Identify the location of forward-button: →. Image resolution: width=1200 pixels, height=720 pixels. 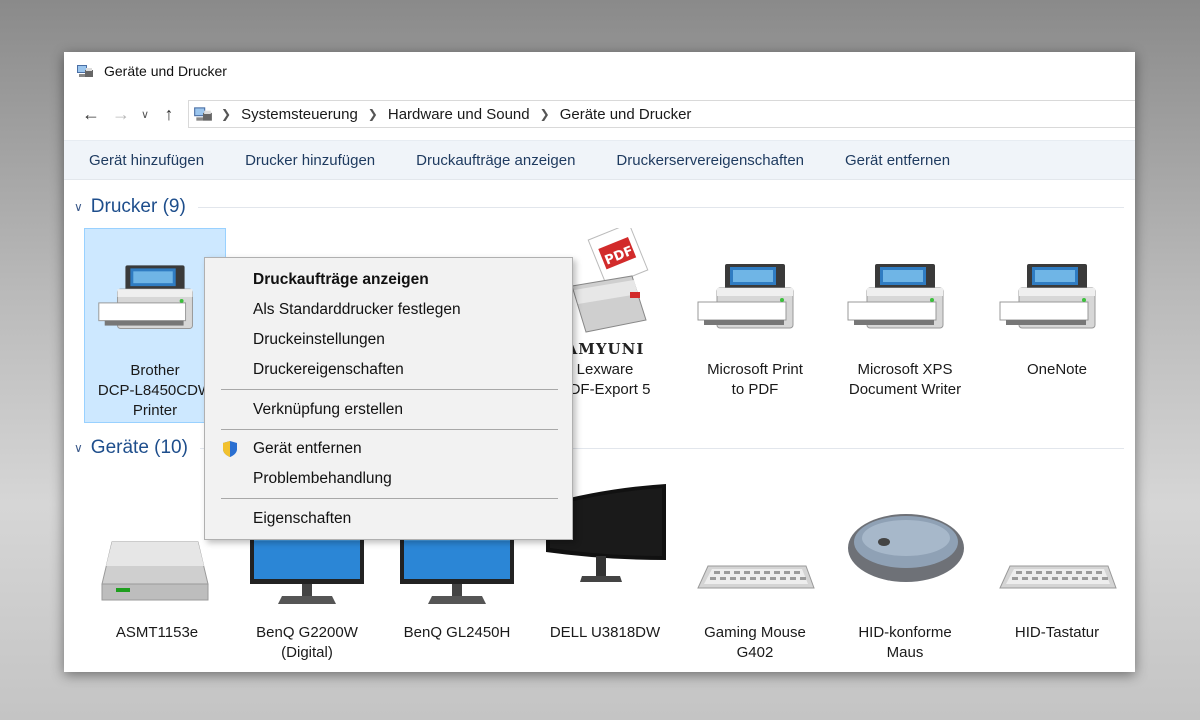
(121, 114).